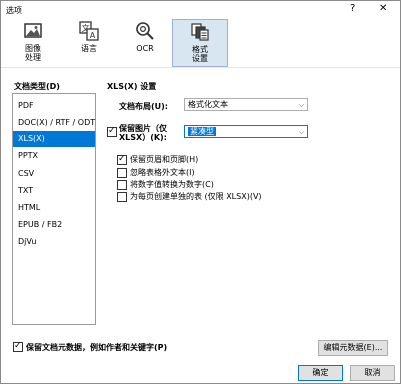 The height and width of the screenshot is (384, 401). What do you see at coordinates (122, 185) in the screenshot?
I see `option-checkbox-convert-numbers` at bounding box center [122, 185].